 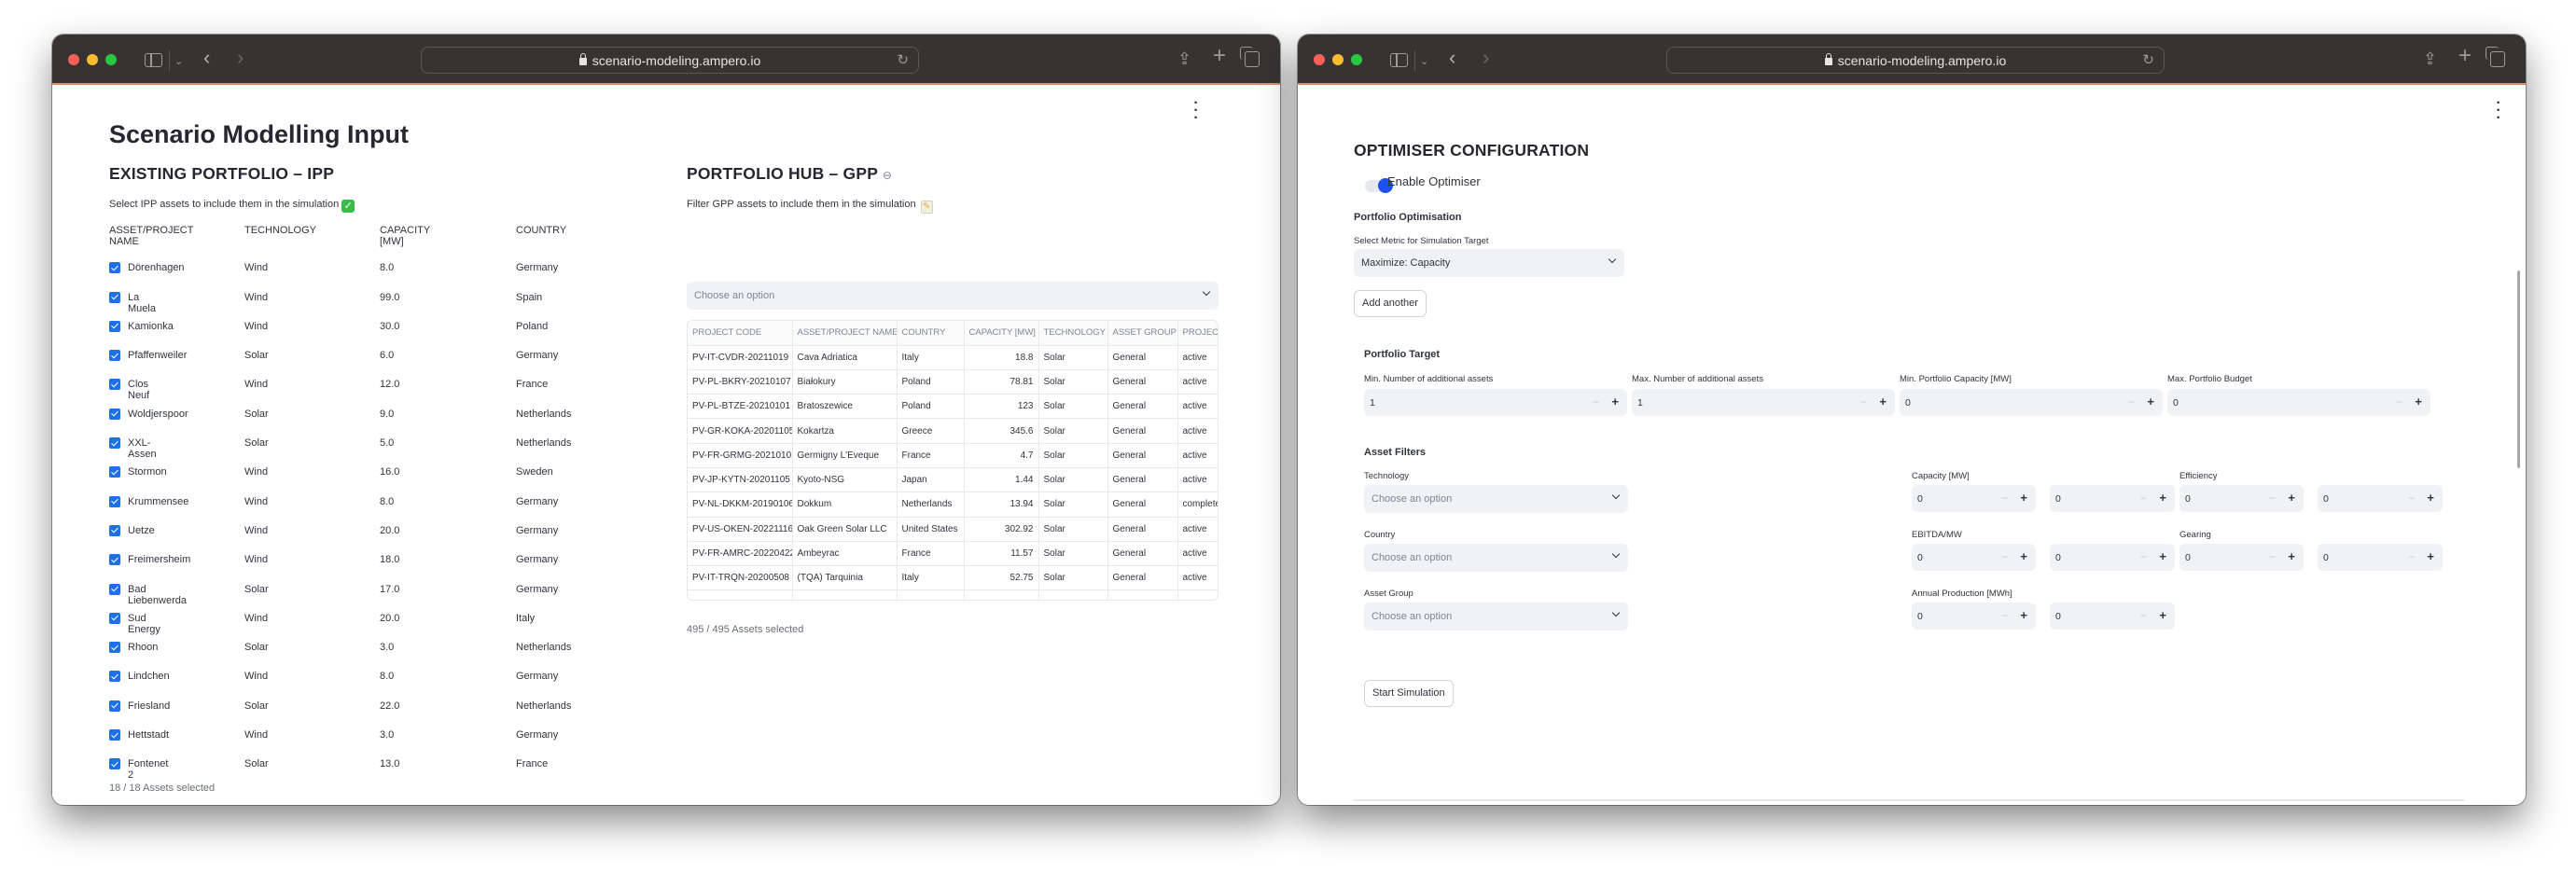 I want to click on add-another-button: Add another, so click(x=1390, y=303).